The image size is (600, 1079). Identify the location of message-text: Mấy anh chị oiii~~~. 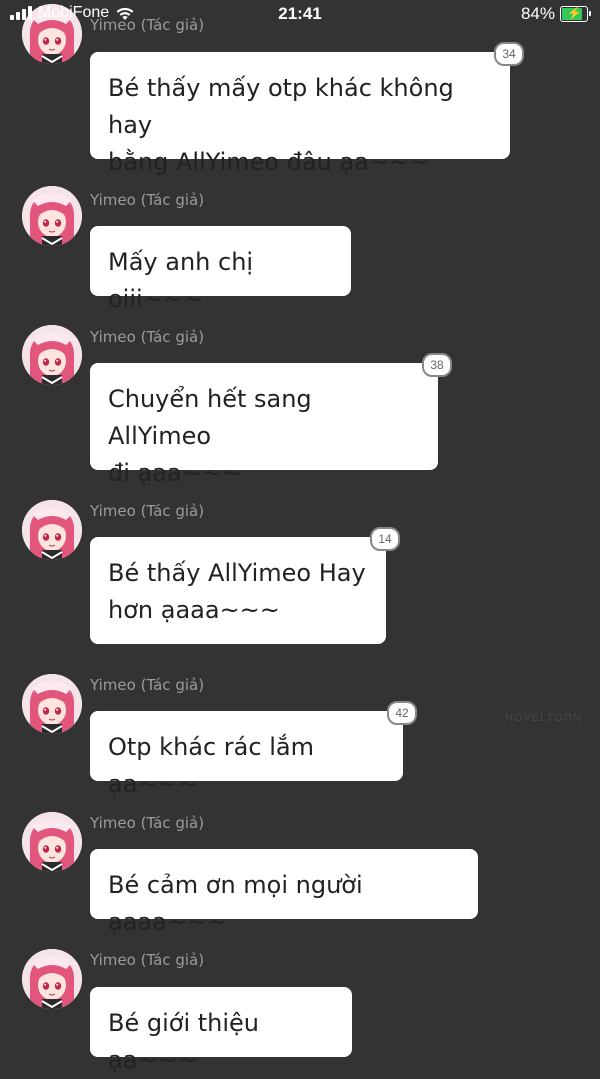
(184, 280).